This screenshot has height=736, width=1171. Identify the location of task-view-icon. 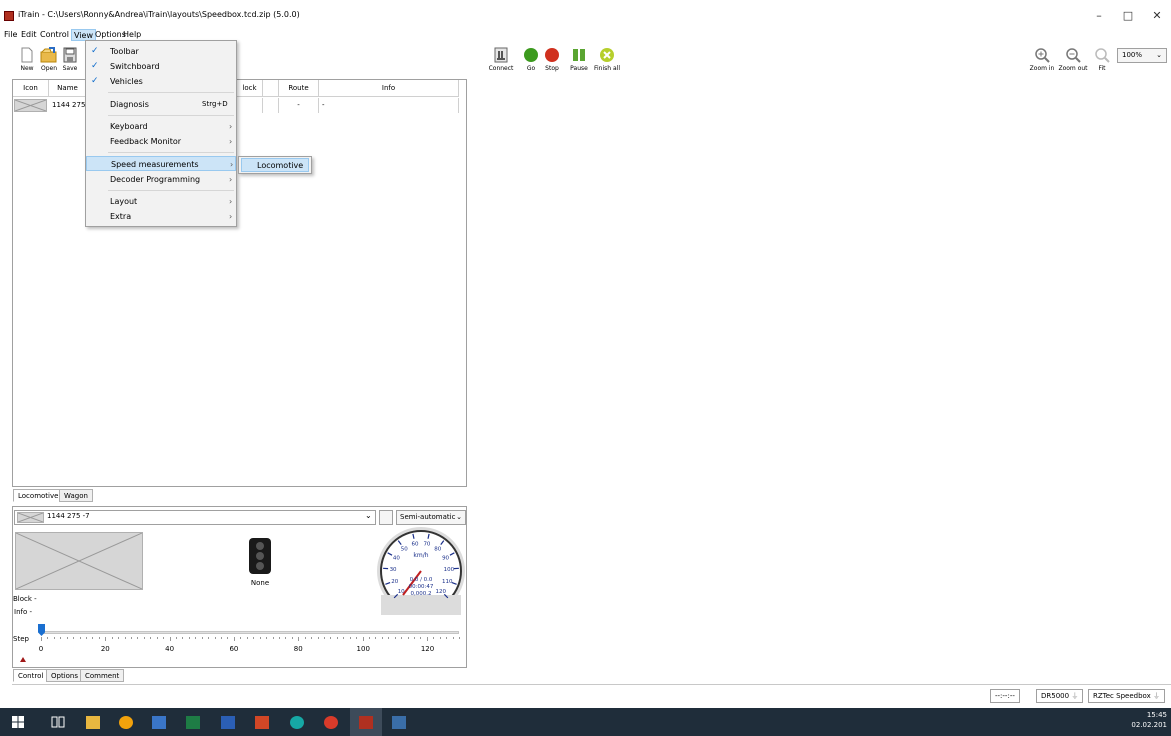
(58, 722).